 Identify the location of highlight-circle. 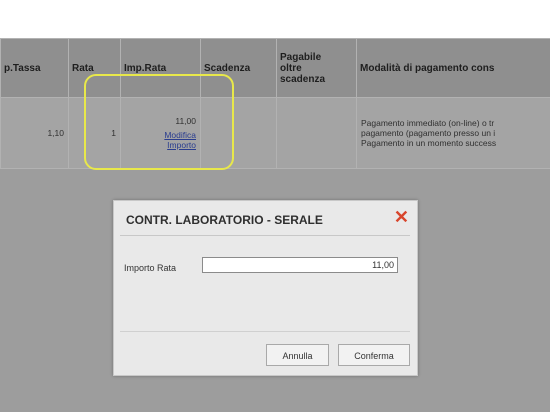
(159, 122).